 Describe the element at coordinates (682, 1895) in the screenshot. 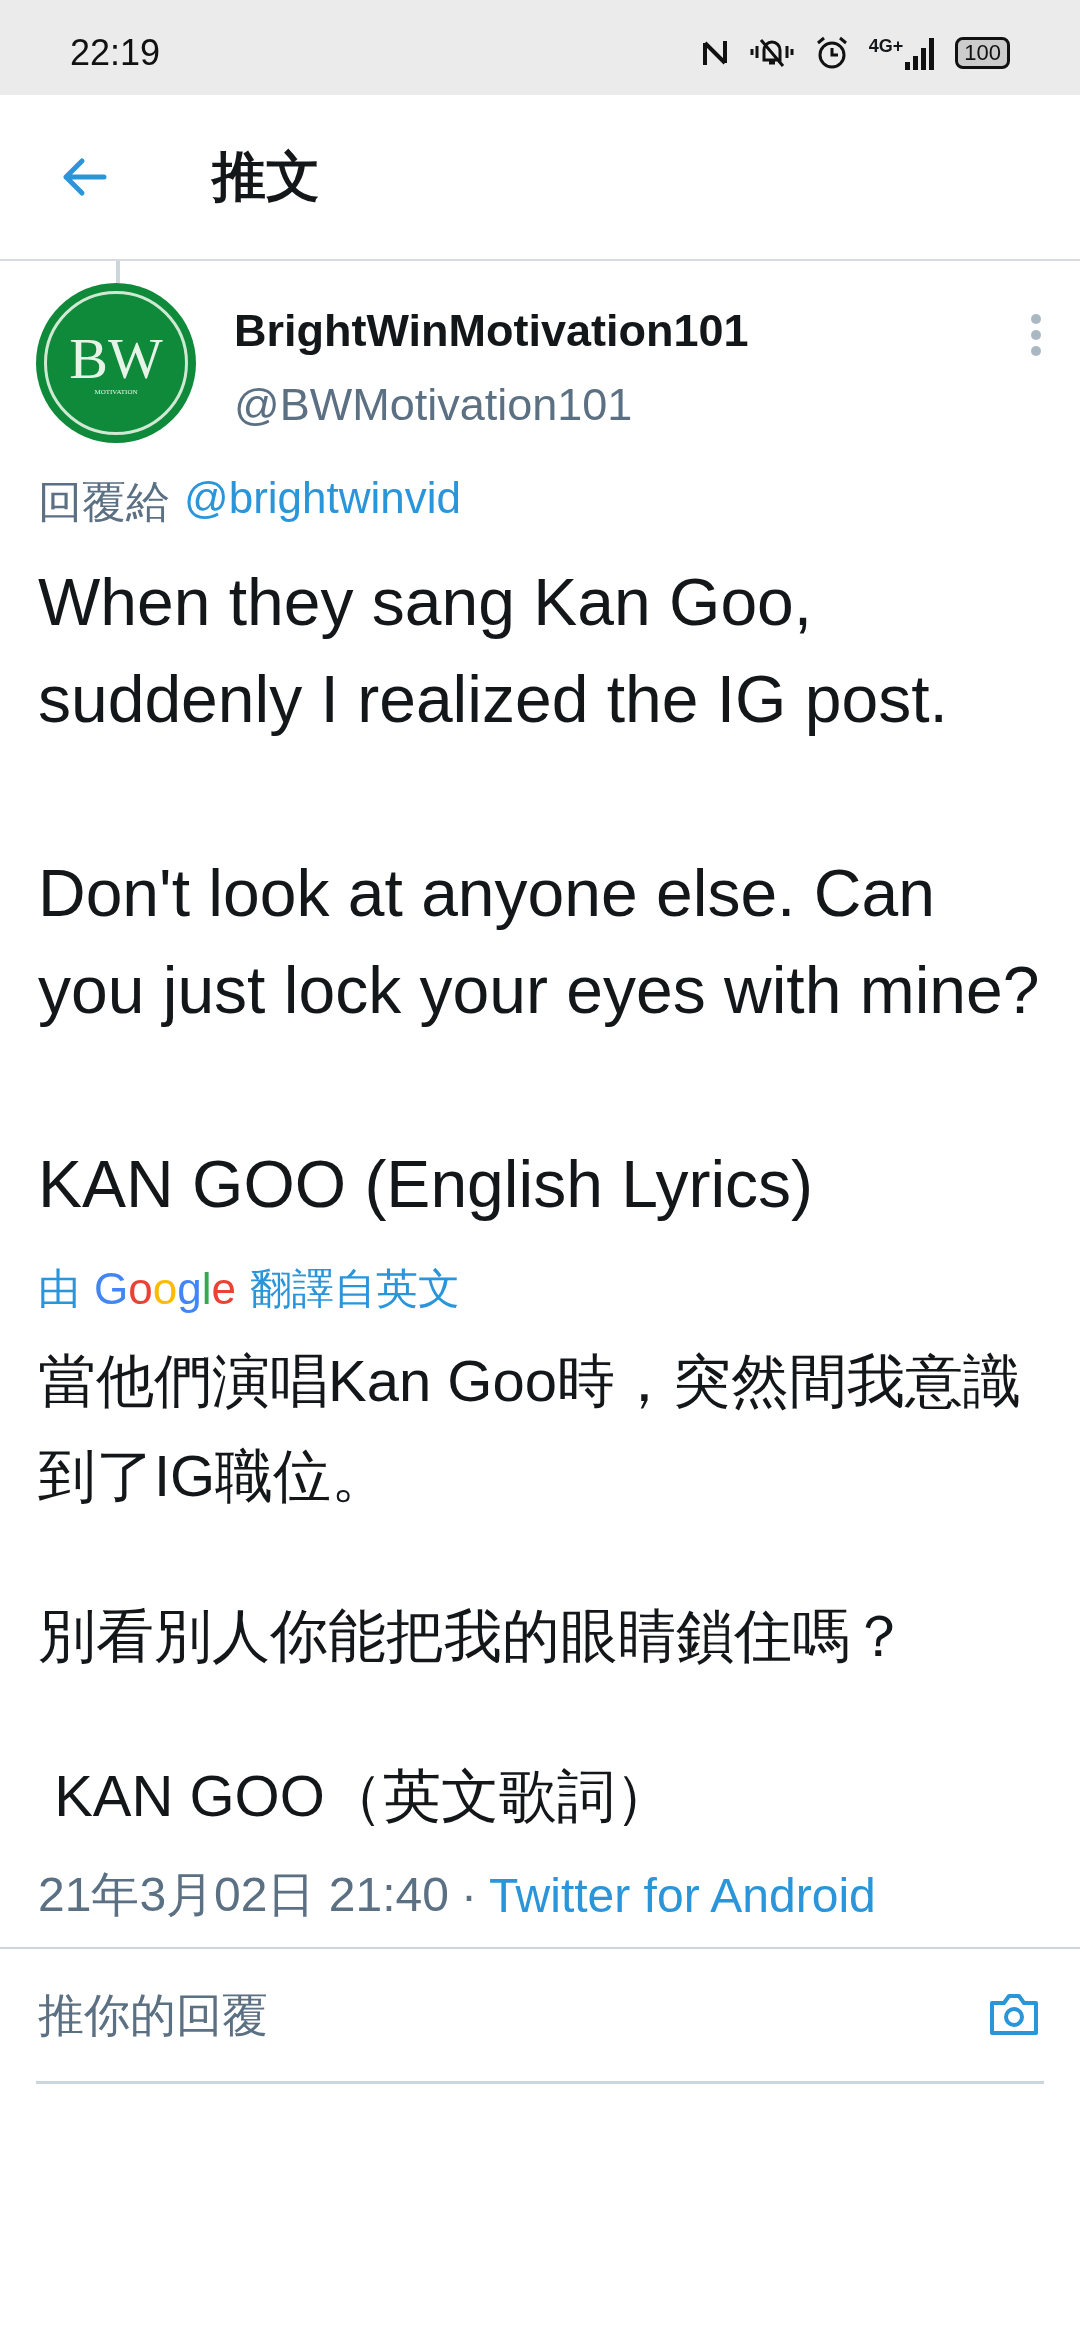

I see `source-link: Twitter for Android` at that location.